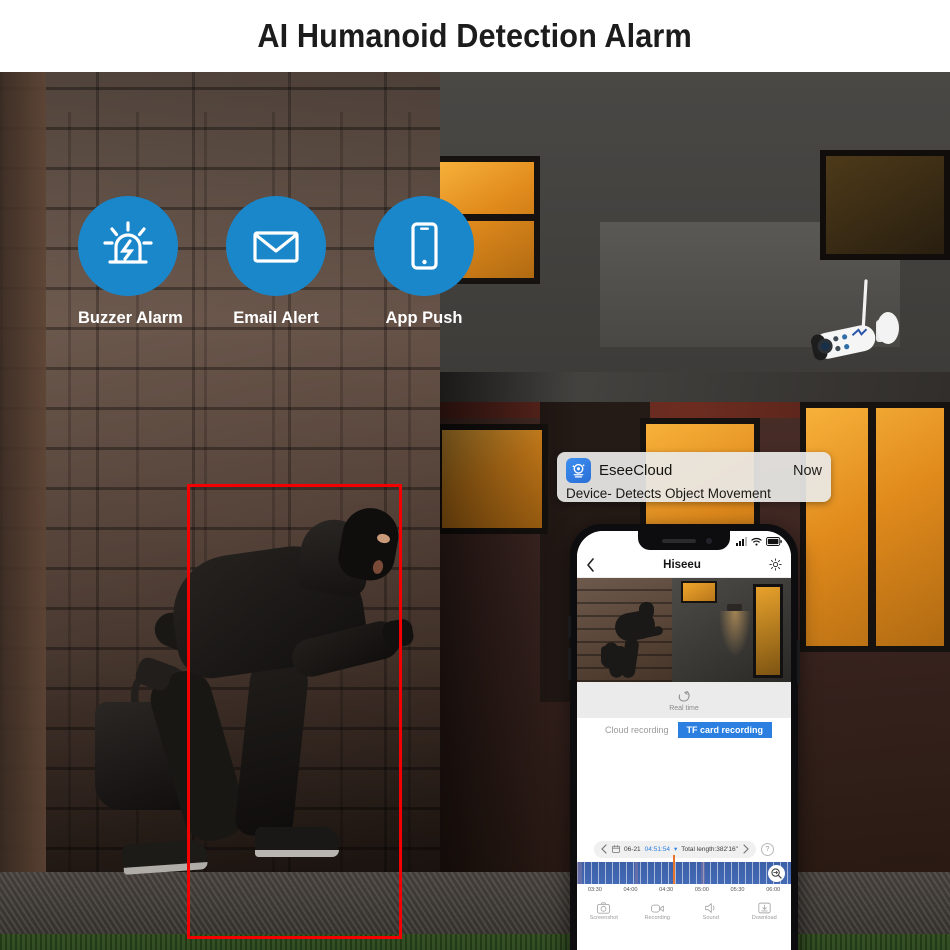  I want to click on feature-buzzer-alarm: Buzzer Alarm, so click(130, 262).